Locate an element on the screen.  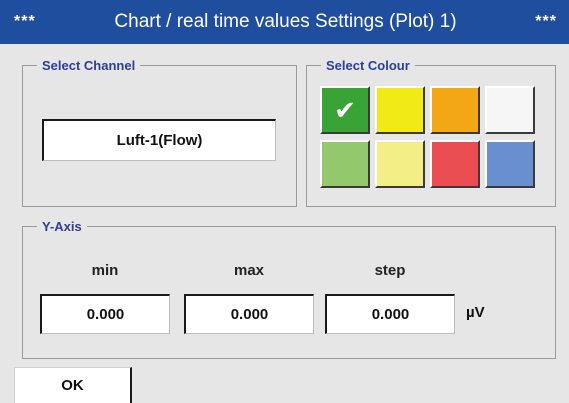
unit-label: µV is located at coordinates (475, 312).